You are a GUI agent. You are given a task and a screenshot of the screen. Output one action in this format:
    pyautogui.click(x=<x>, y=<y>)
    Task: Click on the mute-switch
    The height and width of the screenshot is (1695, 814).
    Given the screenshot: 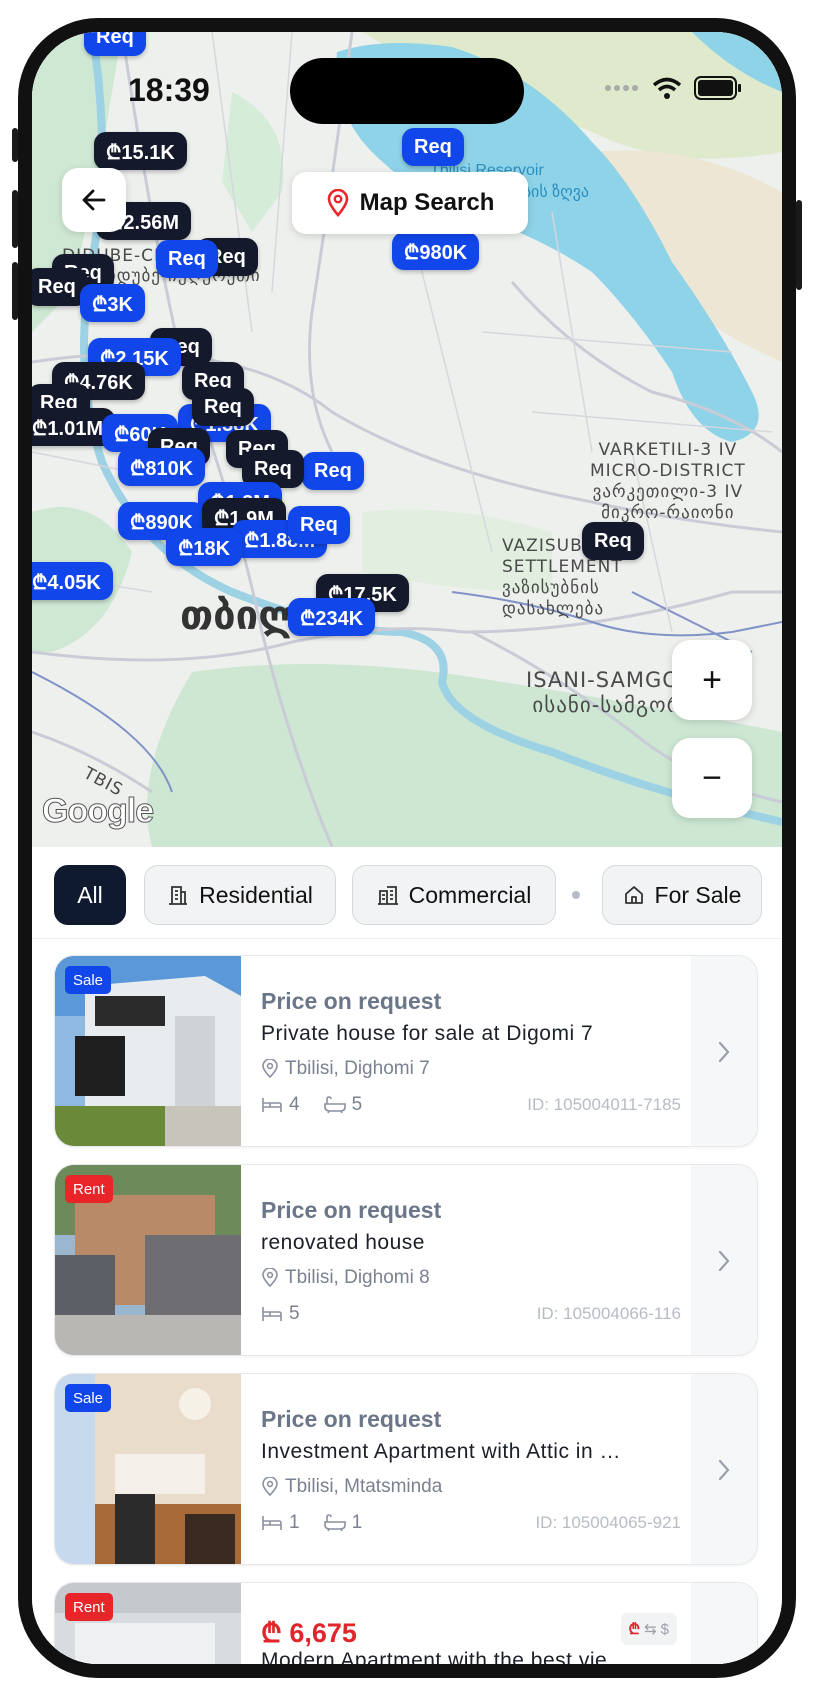 What is the action you would take?
    pyautogui.click(x=15, y=145)
    